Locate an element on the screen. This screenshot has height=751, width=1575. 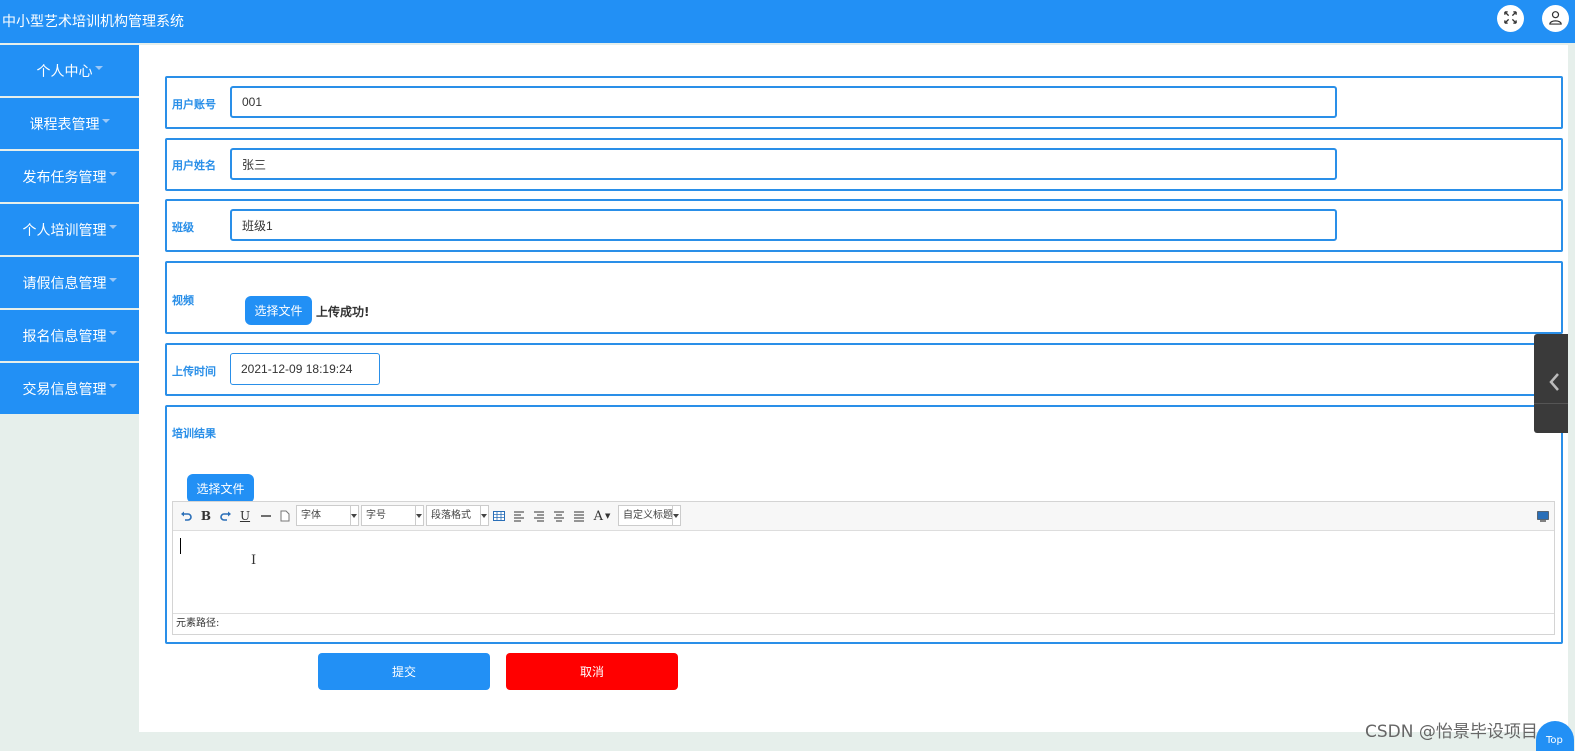
sidebar-item-leave: 请假信息管理 is located at coordinates (69, 282).